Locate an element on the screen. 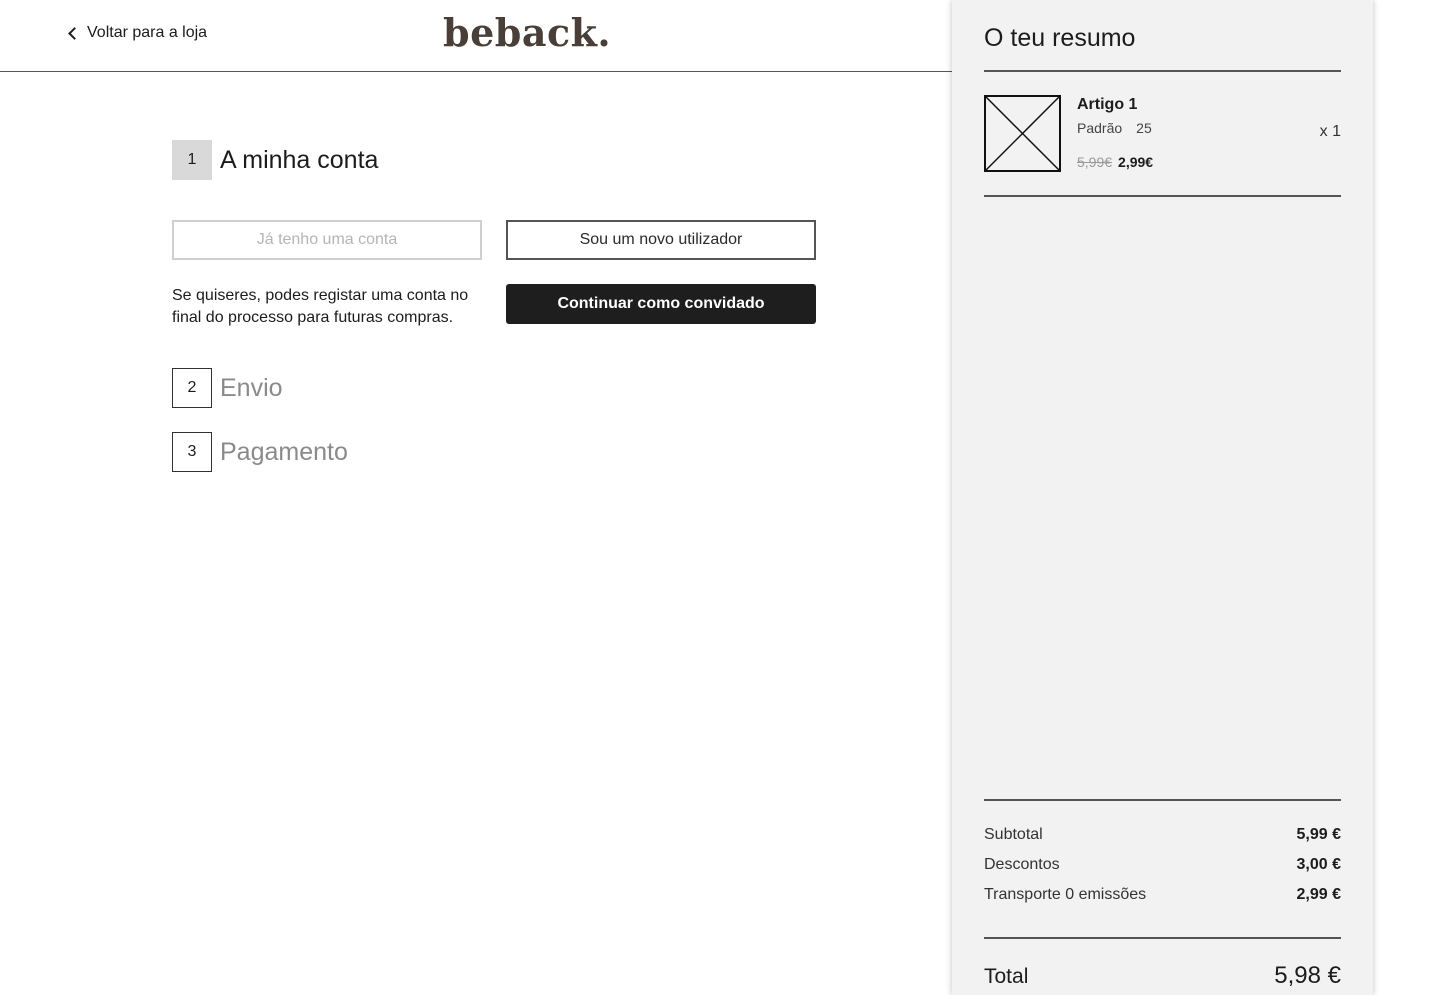 The height and width of the screenshot is (995, 1432). item-name: Artigo 1 is located at coordinates (1107, 104).